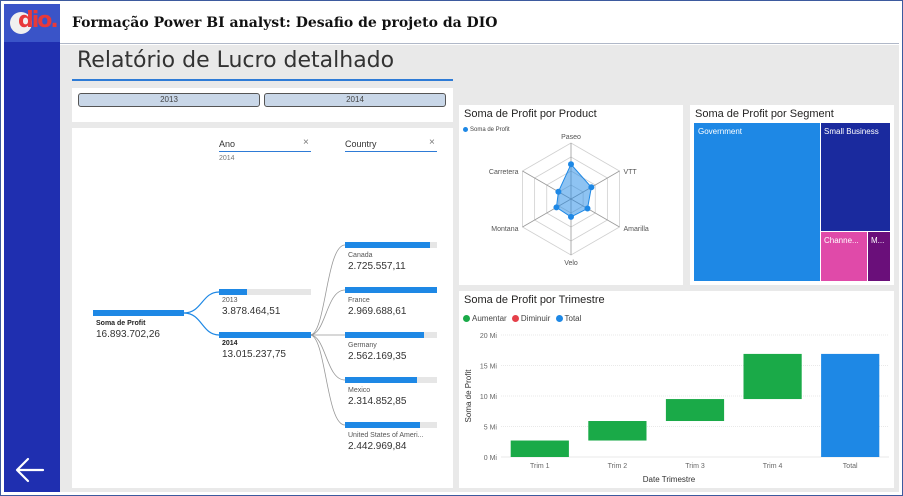 The height and width of the screenshot is (496, 903). Describe the element at coordinates (591, 187) in the screenshot. I see `radar-point-vtt` at that location.